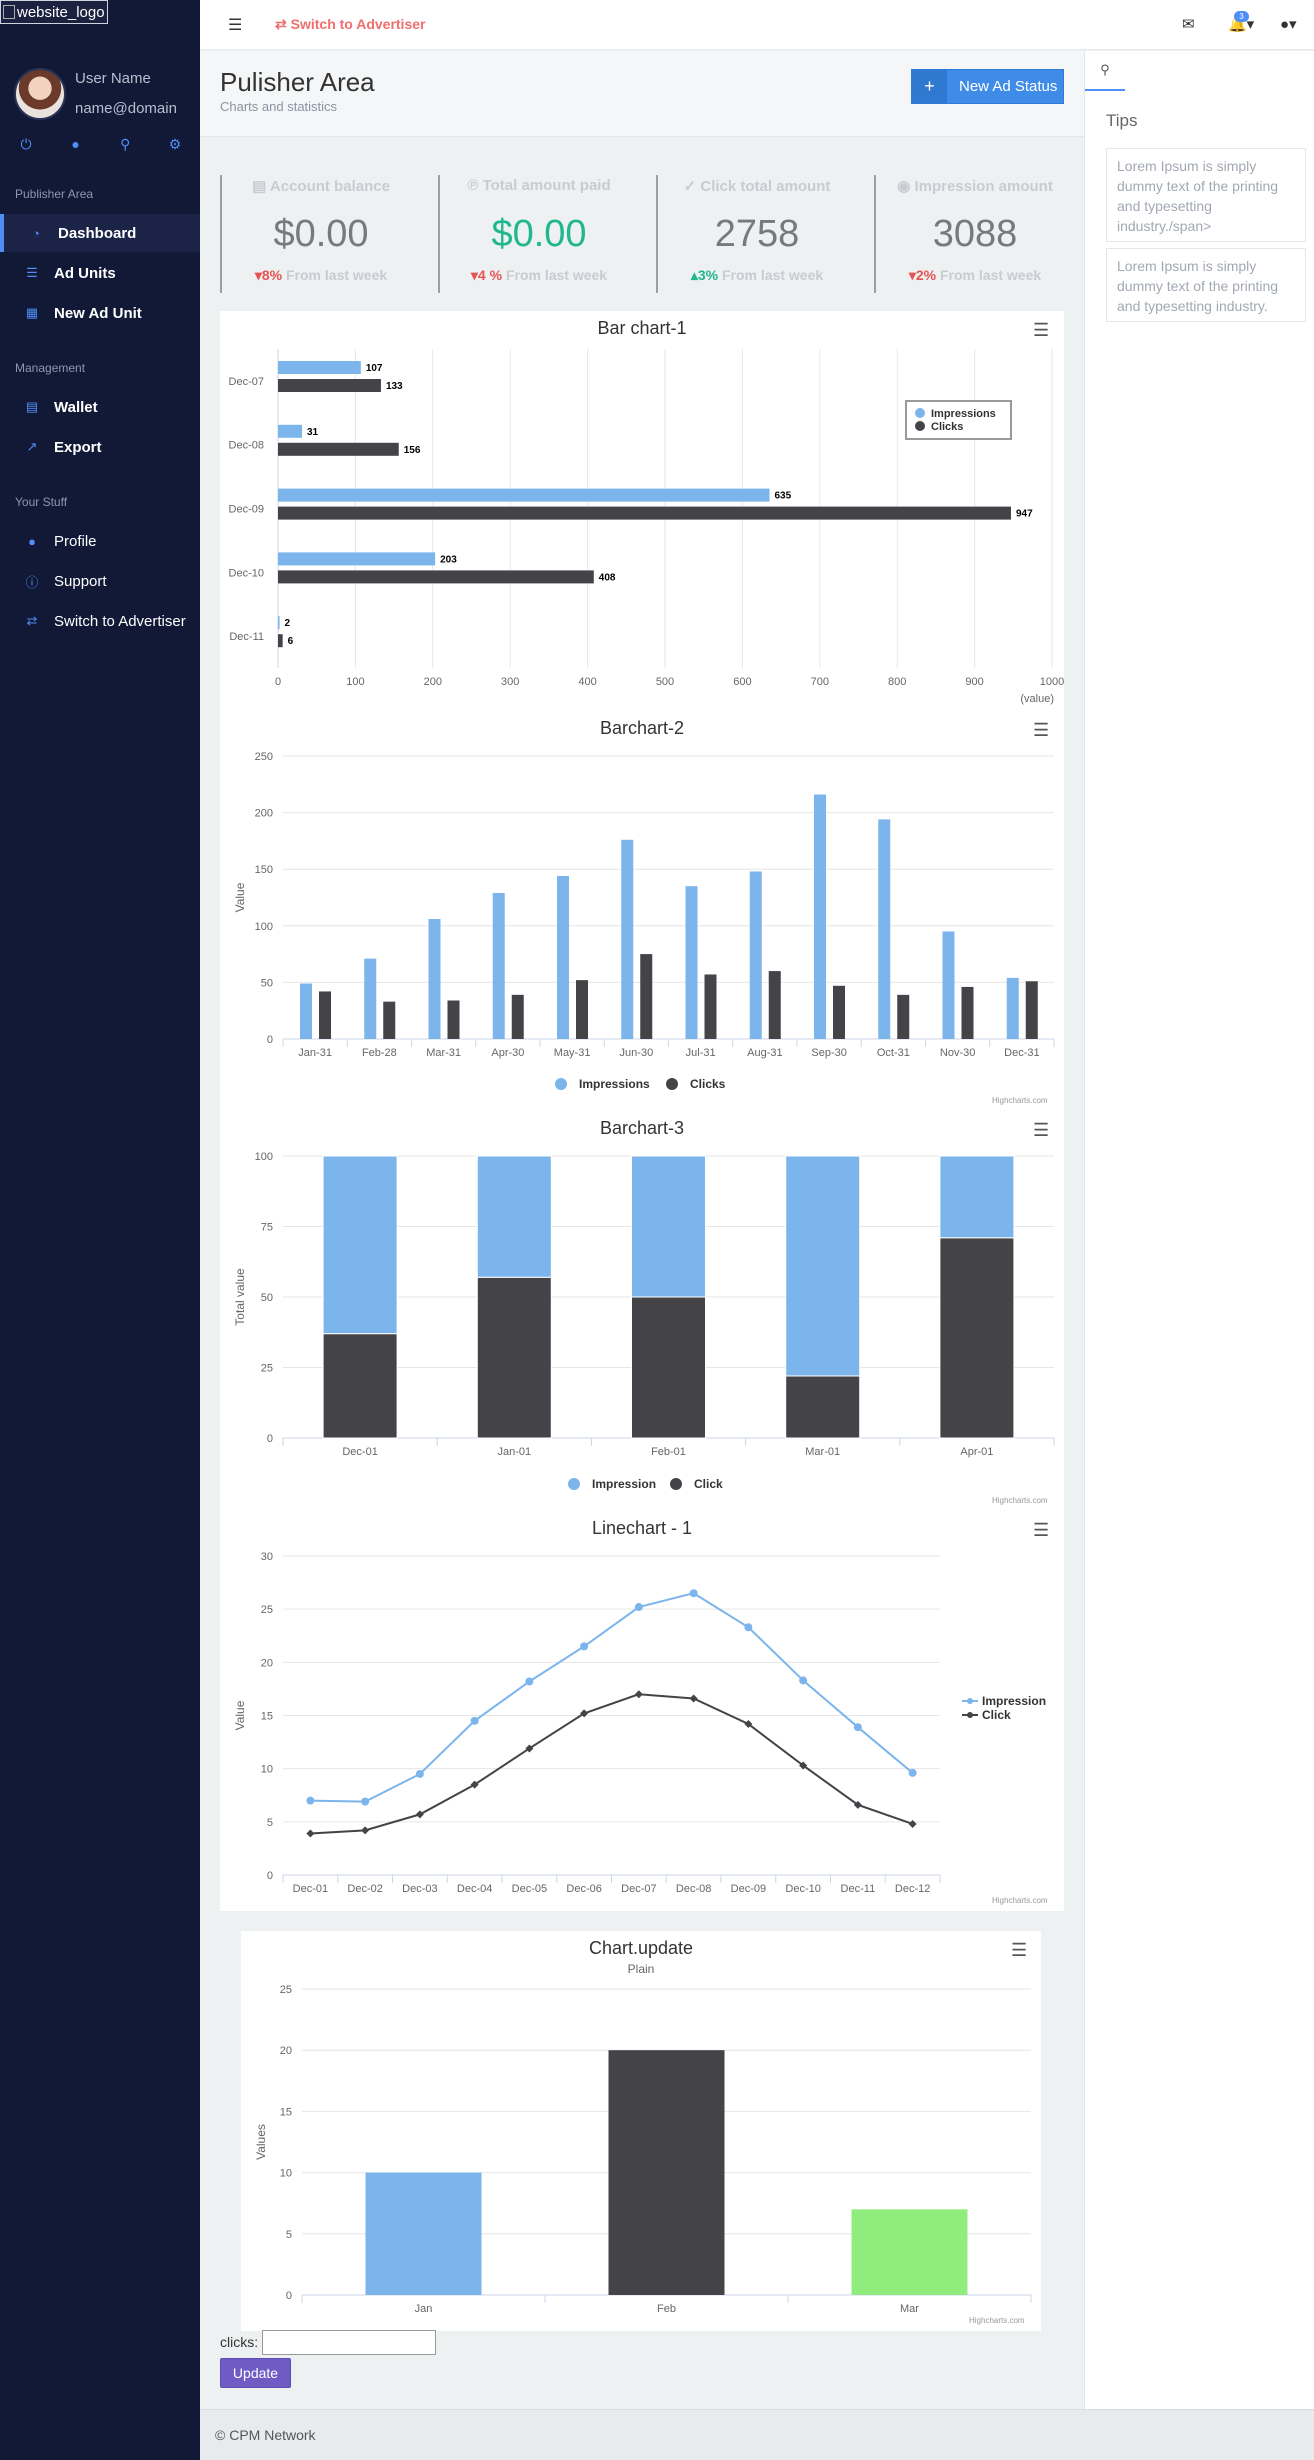 The width and height of the screenshot is (1314, 2460). I want to click on x-tick-label: 400, so click(587, 682).